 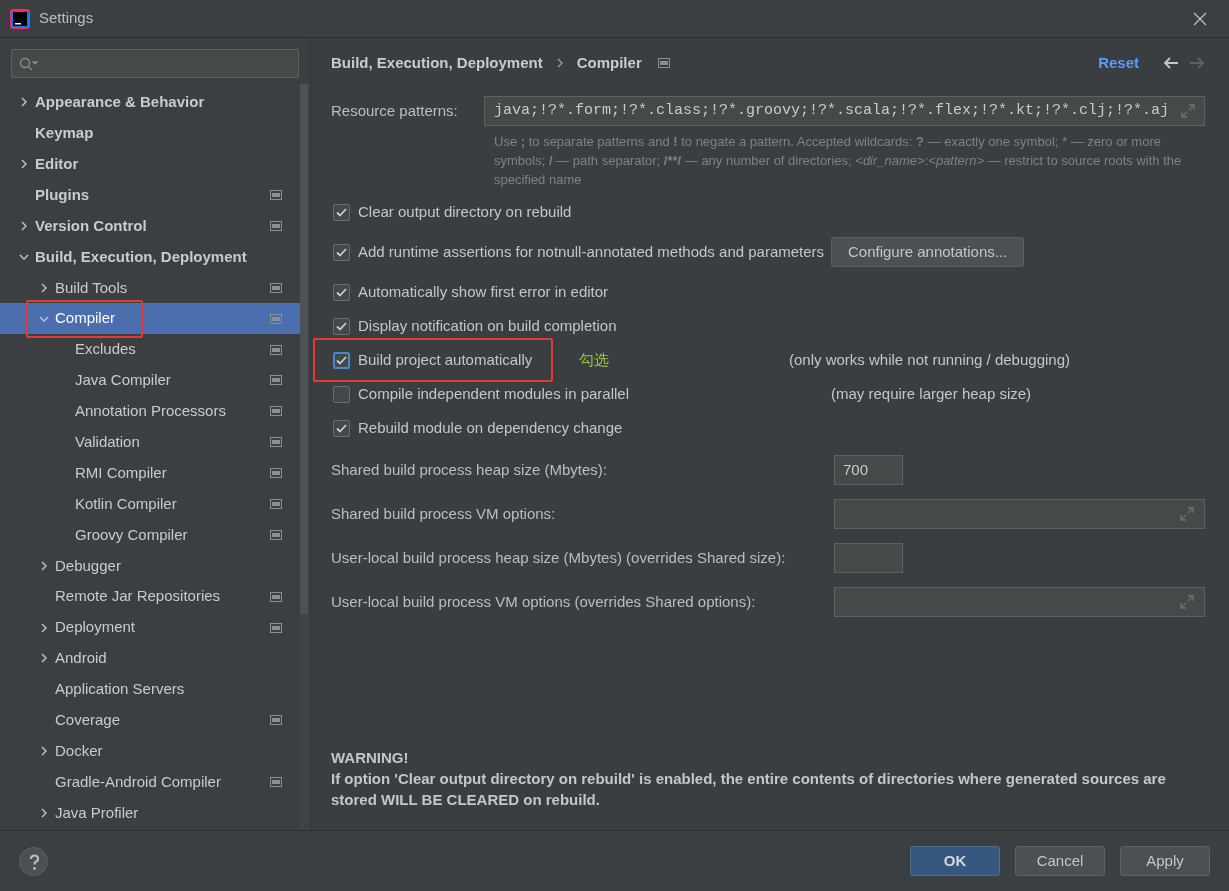 I want to click on tree-item: Build Tools, so click(x=150, y=288).